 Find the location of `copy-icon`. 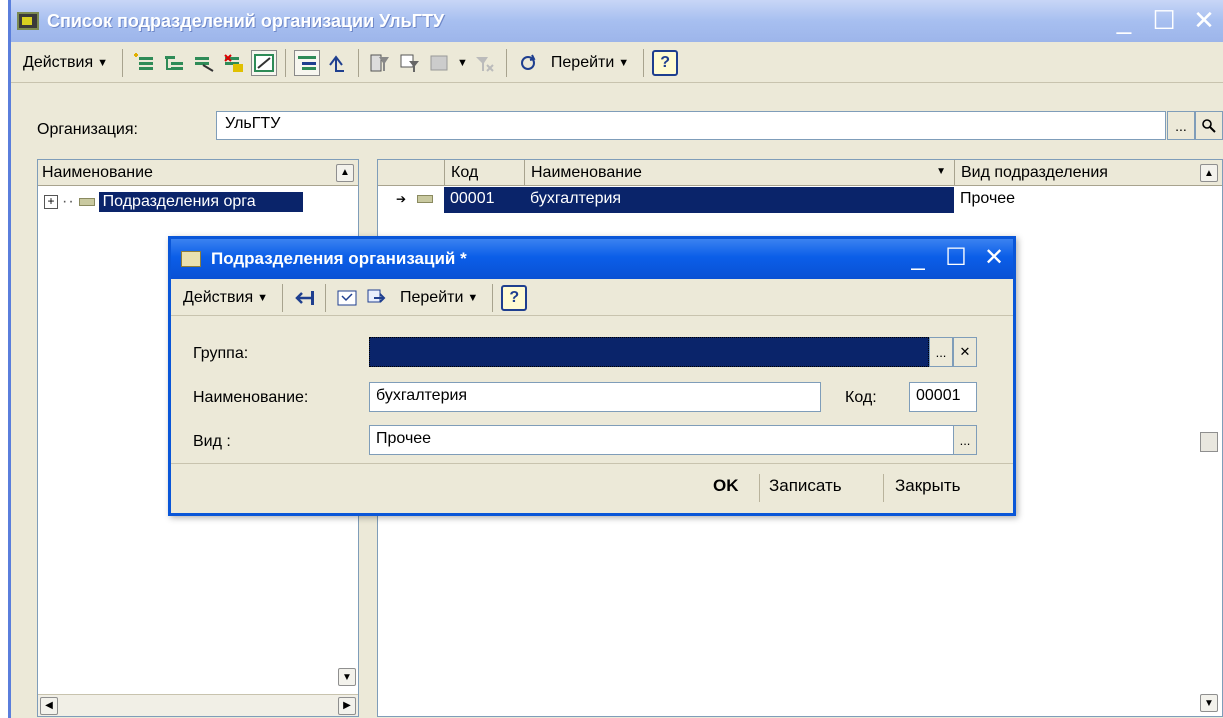

copy-icon is located at coordinates (376, 296).